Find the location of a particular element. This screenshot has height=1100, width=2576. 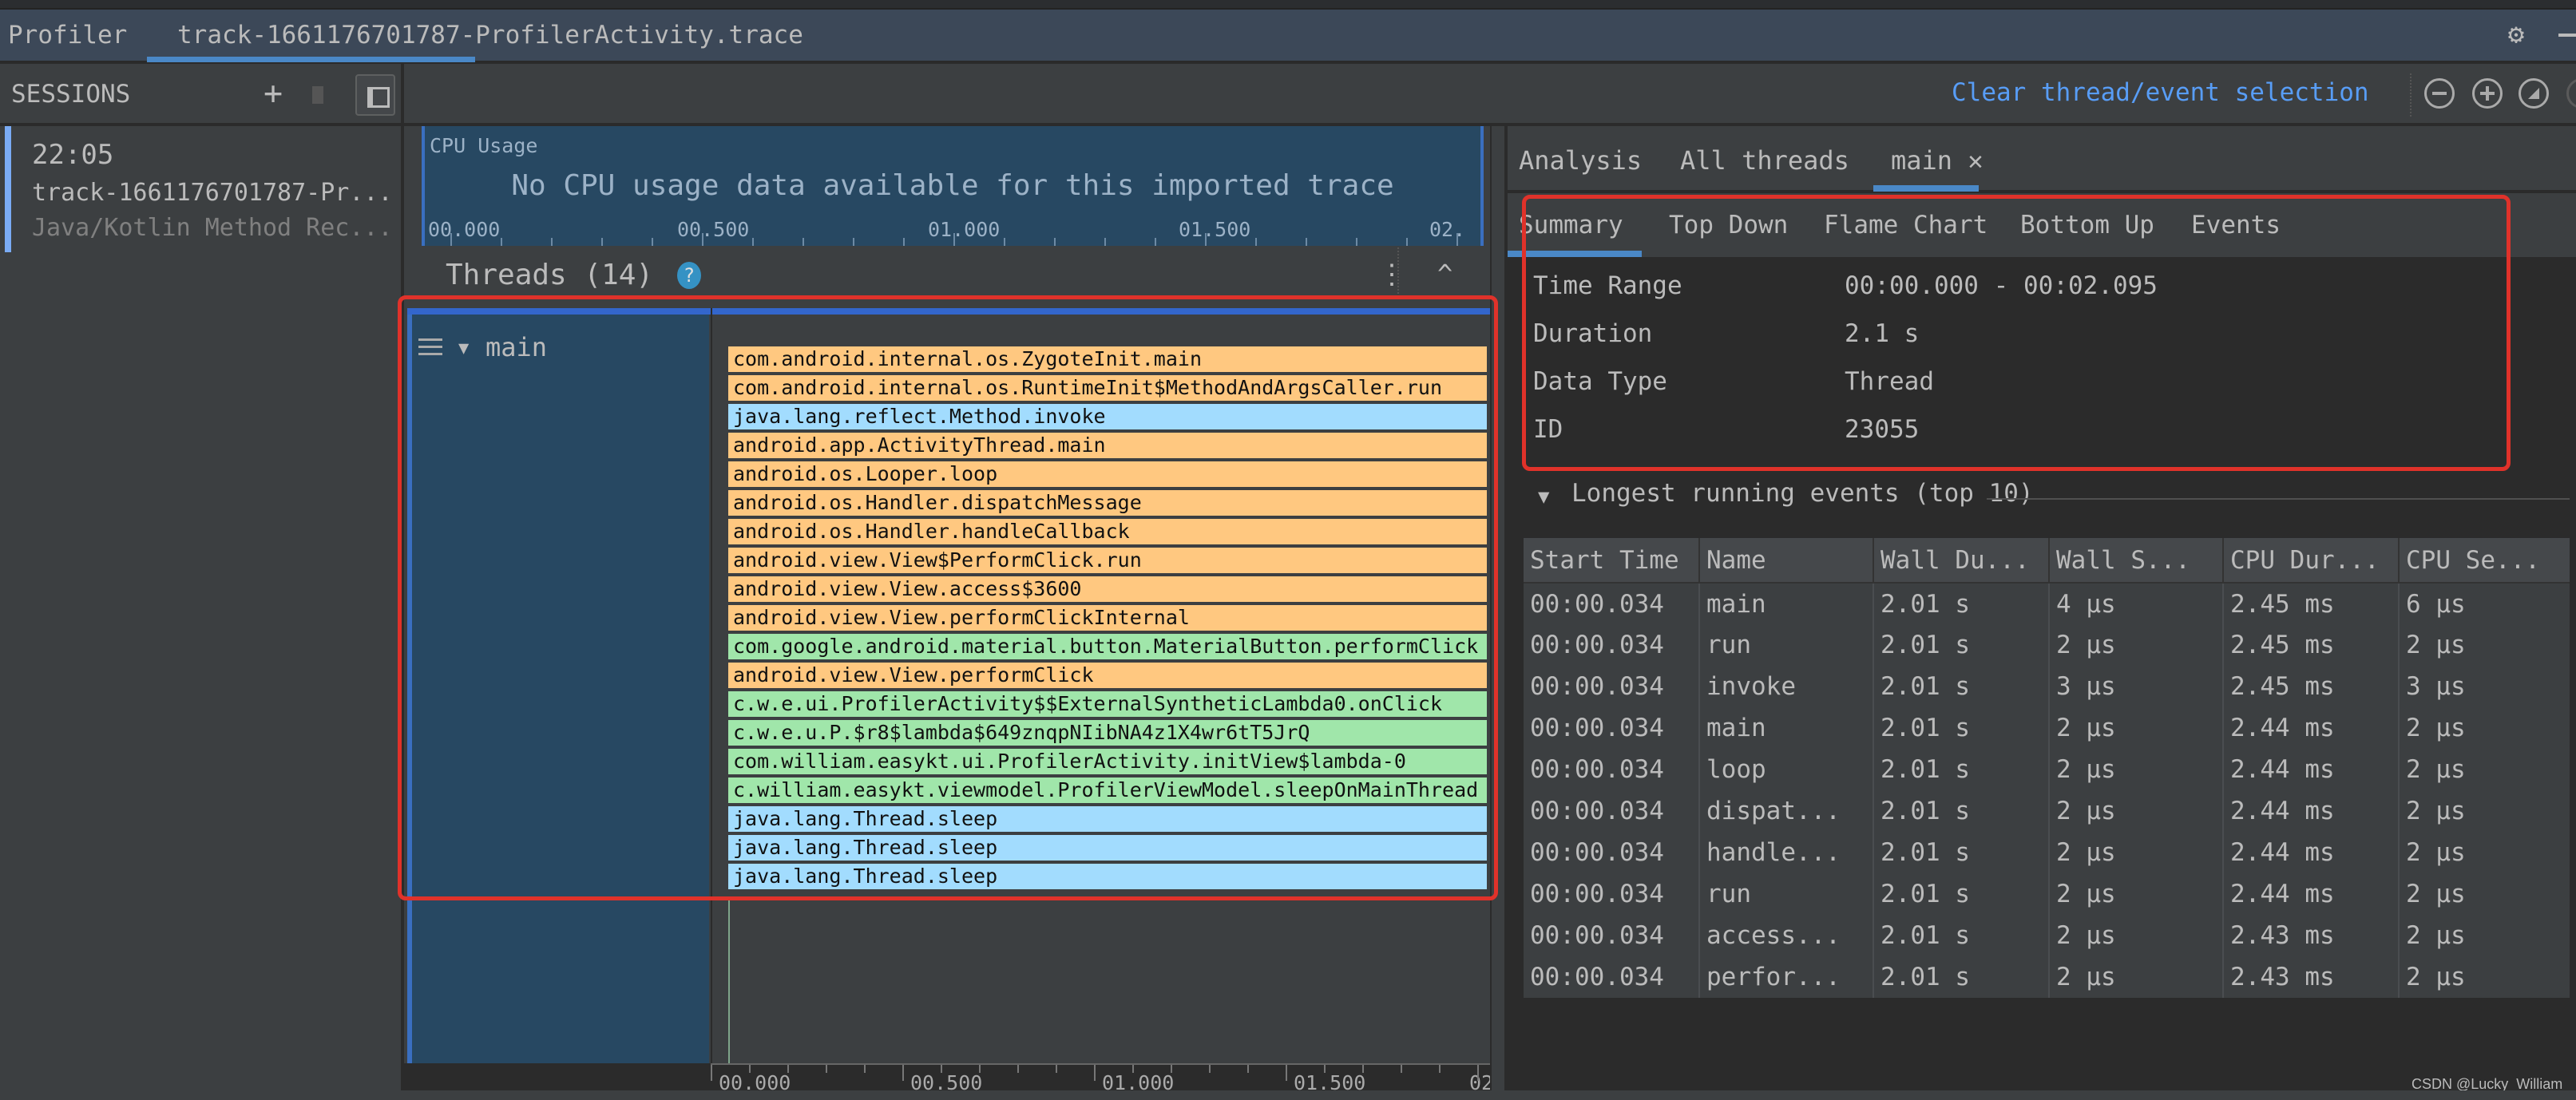

panel-splitter is located at coordinates (1498, 613).